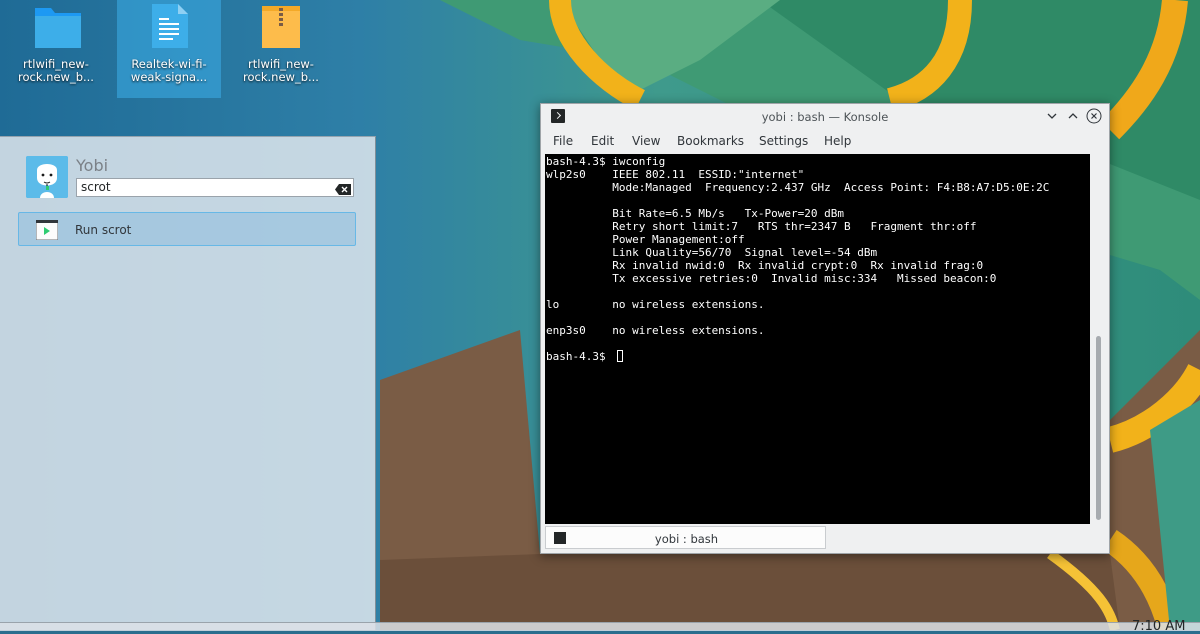 The width and height of the screenshot is (1200, 634). I want to click on menu-bar: File Edit View Bookmarks Settings Help, so click(825, 142).